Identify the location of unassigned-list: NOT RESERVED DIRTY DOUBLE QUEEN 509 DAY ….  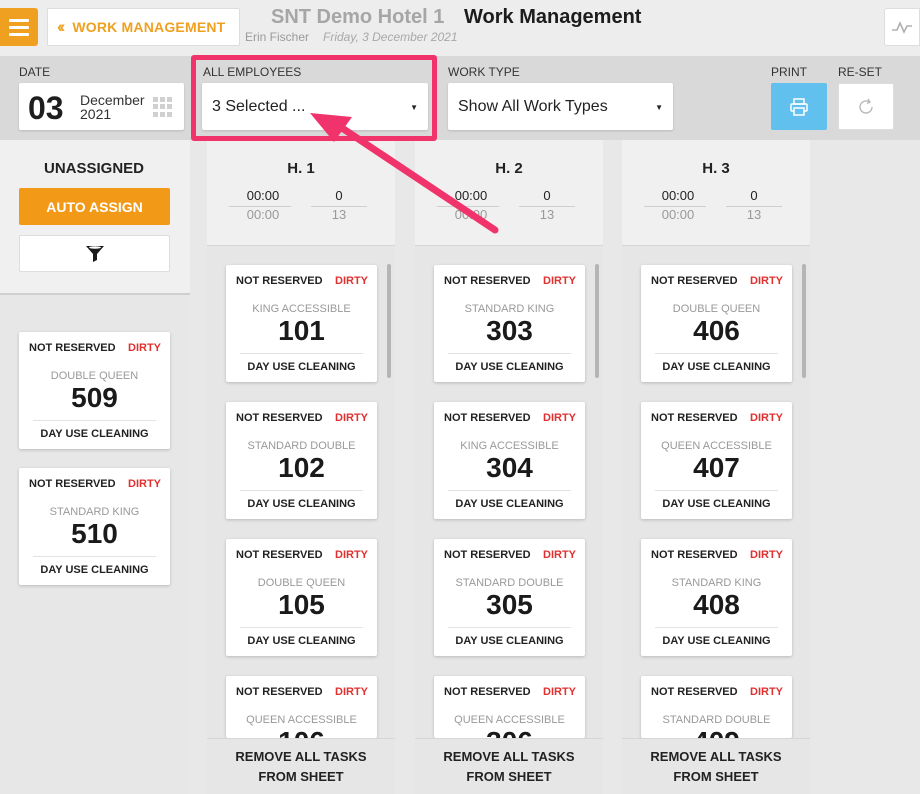
(95, 544).